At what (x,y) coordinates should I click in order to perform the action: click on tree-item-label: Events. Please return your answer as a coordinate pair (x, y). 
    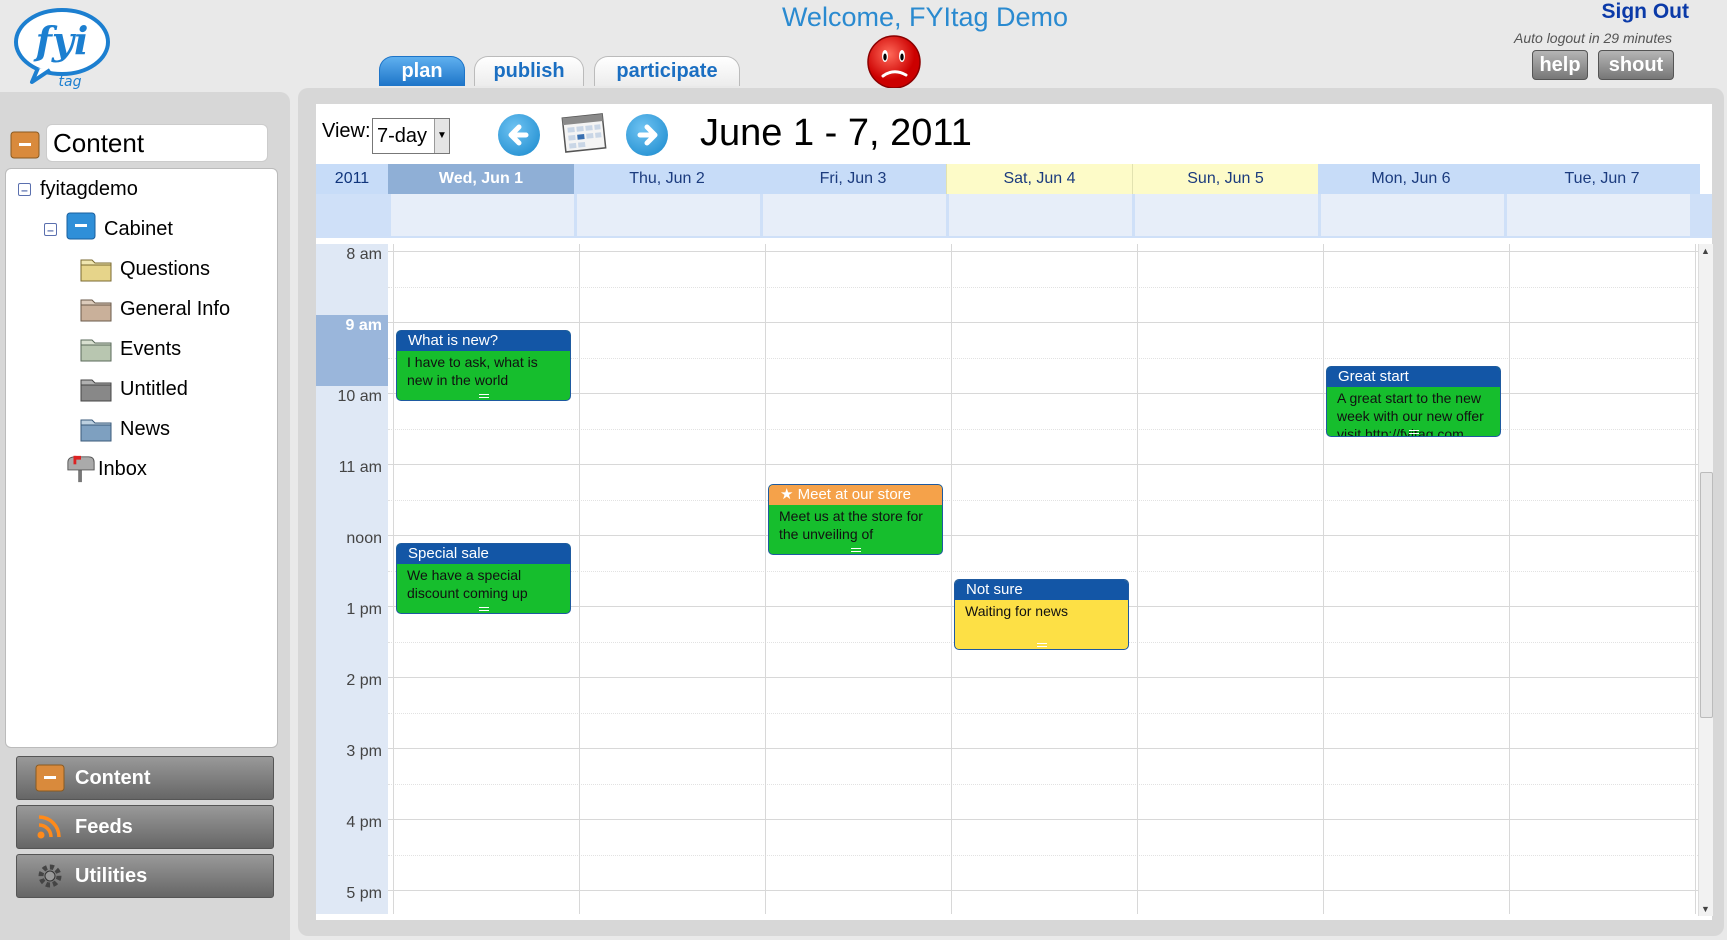
    Looking at the image, I should click on (151, 348).